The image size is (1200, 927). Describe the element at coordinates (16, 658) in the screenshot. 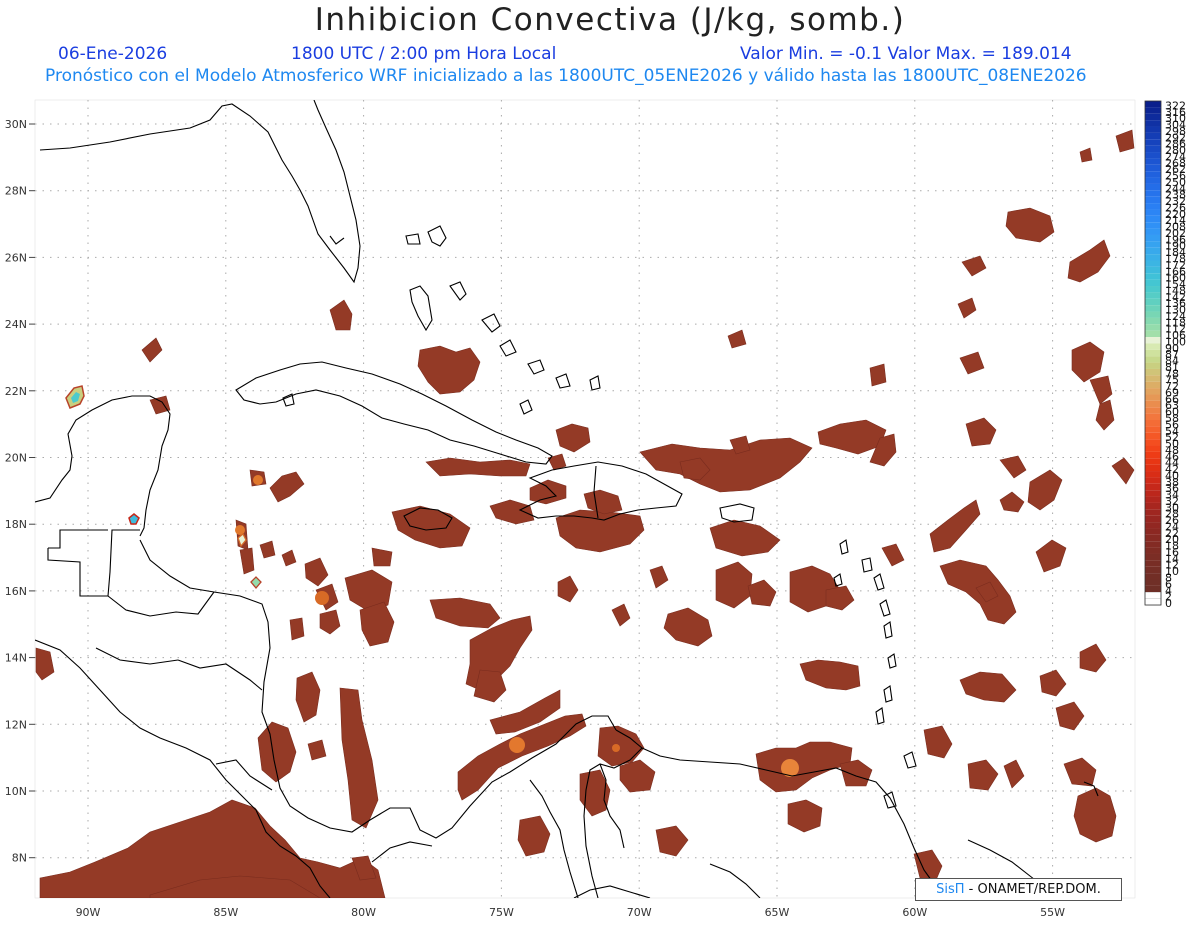

I see `lat-label: 14N` at that location.